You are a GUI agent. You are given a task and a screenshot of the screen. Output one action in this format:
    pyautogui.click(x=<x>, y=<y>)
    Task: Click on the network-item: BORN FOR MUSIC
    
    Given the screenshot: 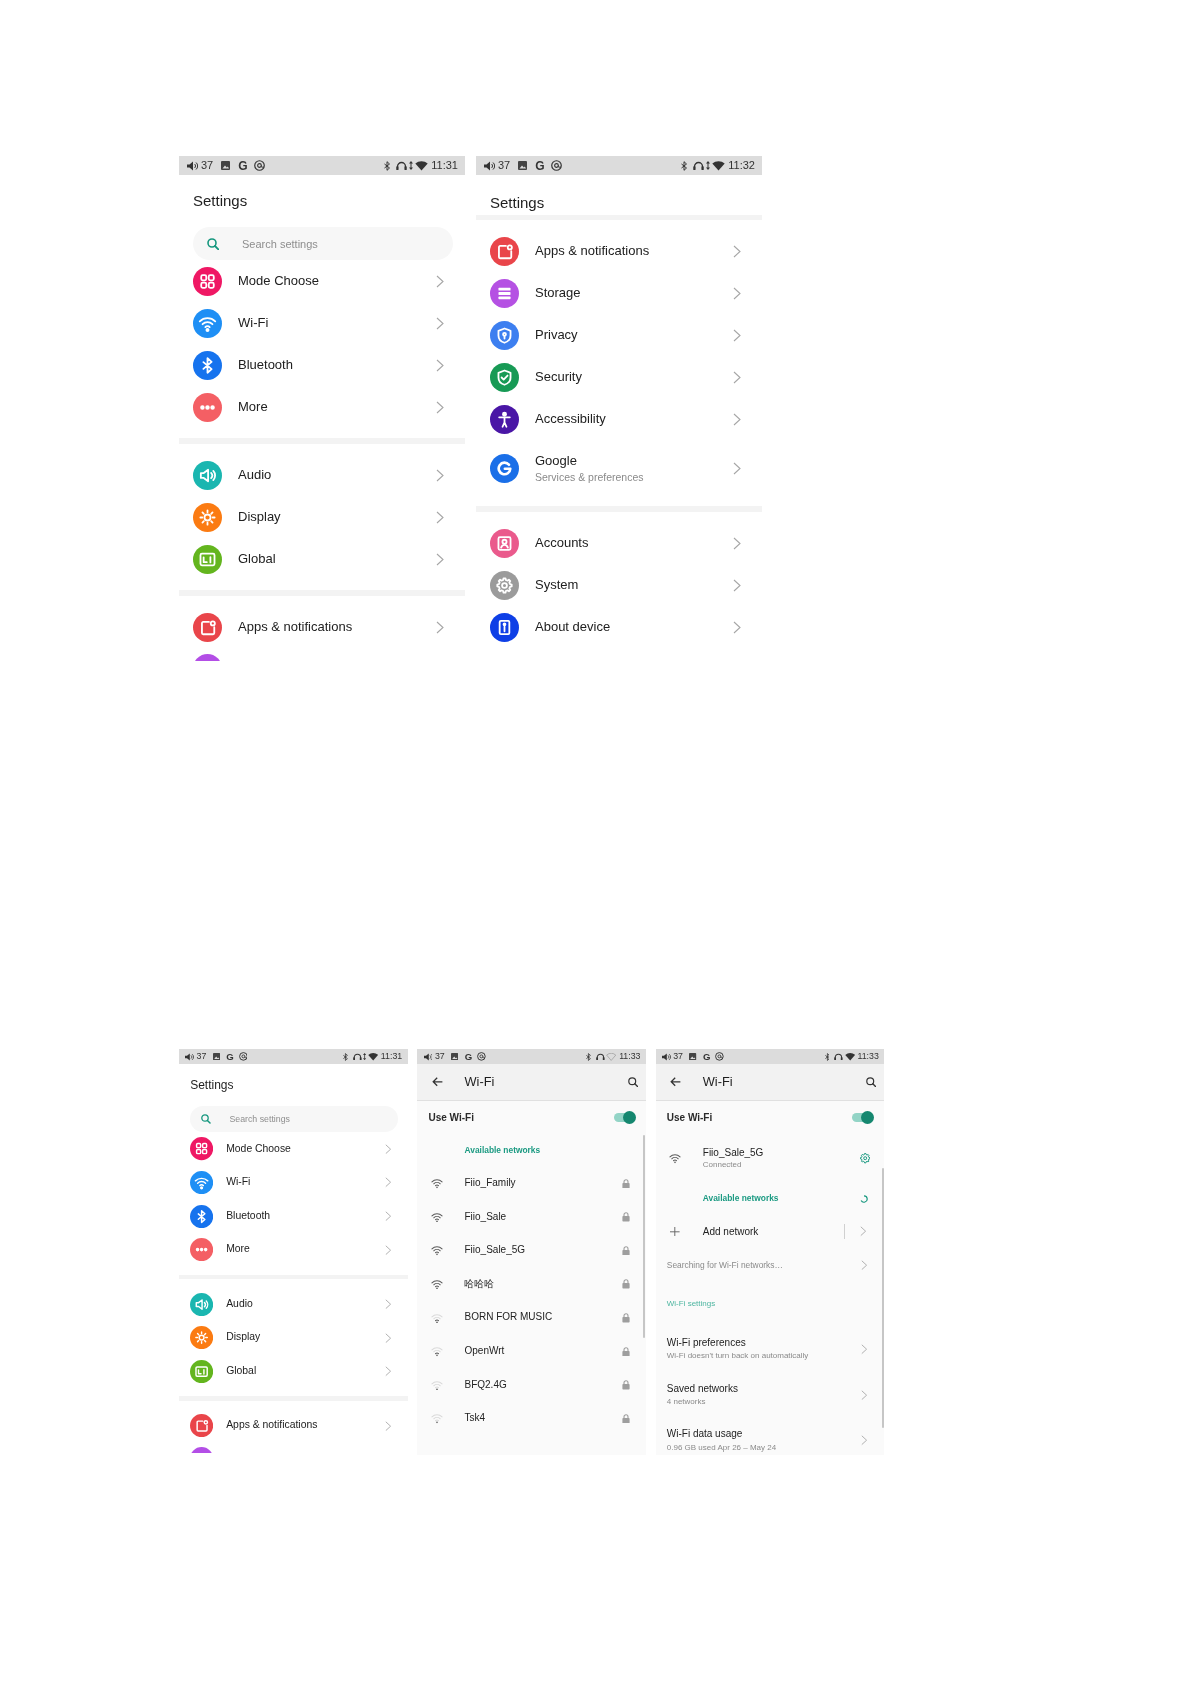 What is the action you would take?
    pyautogui.click(x=532, y=1317)
    